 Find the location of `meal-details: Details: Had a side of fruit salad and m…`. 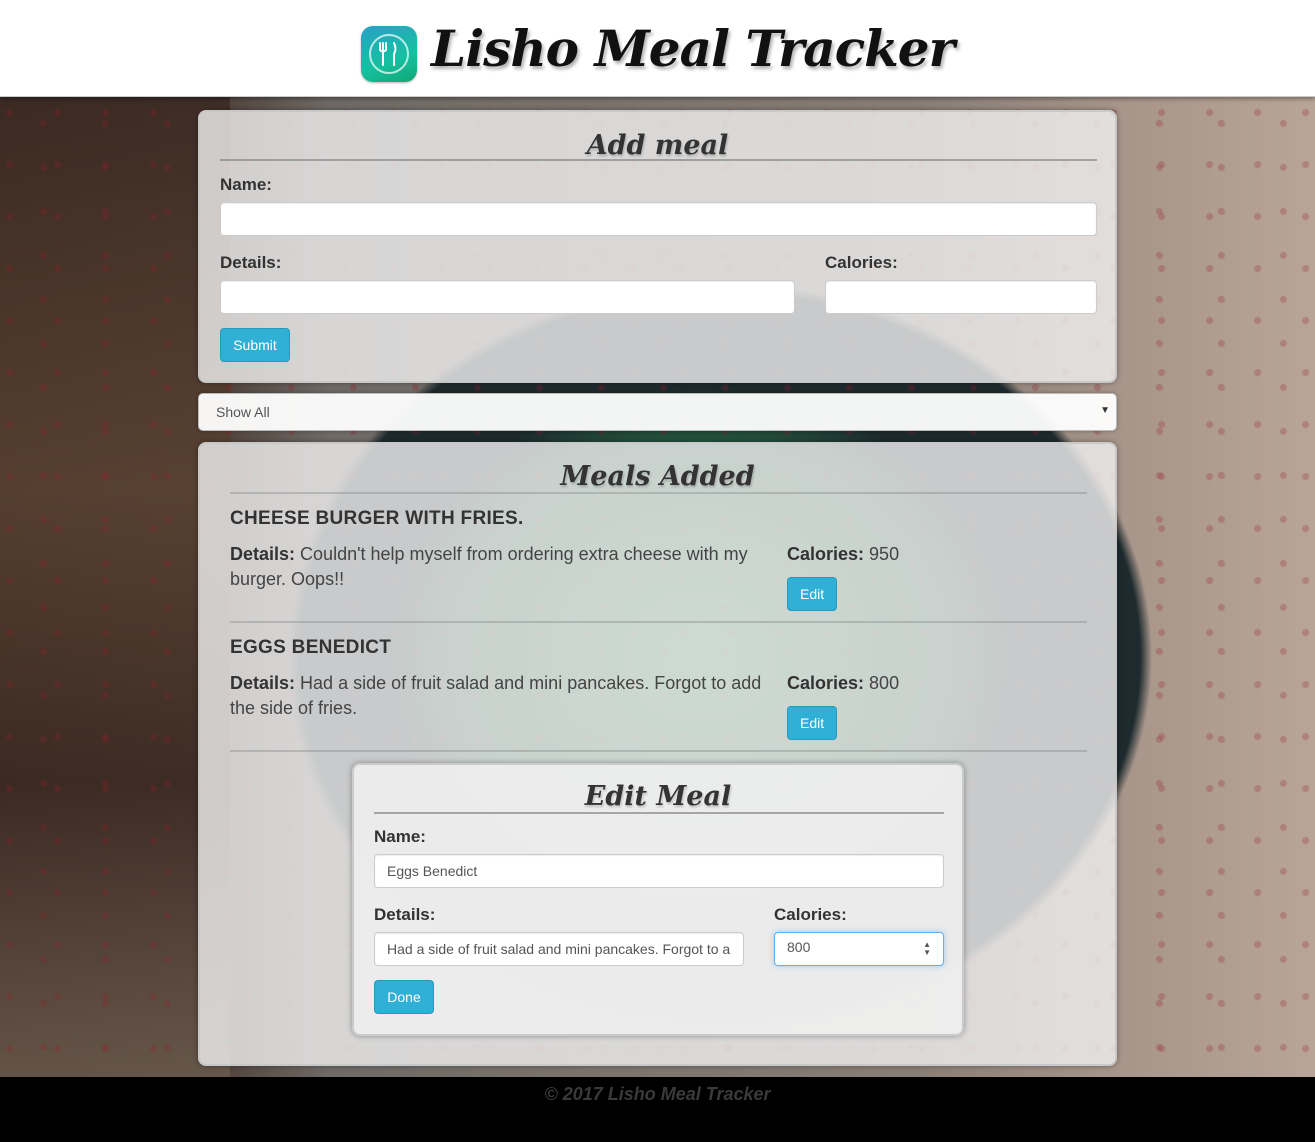

meal-details: Details: Had a side of fruit salad and m… is located at coordinates (500, 696).